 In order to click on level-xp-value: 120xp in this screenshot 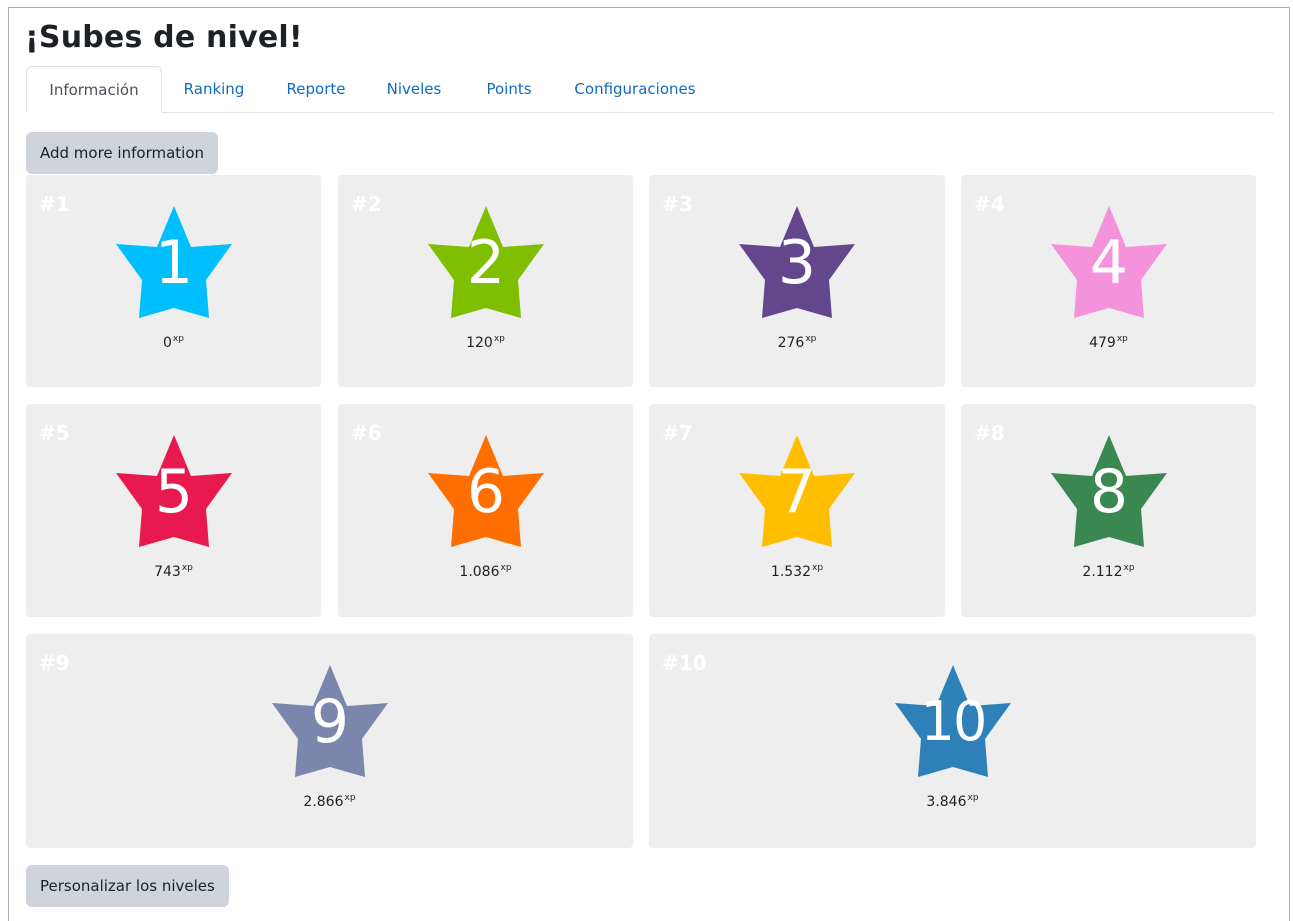, I will do `click(485, 342)`.